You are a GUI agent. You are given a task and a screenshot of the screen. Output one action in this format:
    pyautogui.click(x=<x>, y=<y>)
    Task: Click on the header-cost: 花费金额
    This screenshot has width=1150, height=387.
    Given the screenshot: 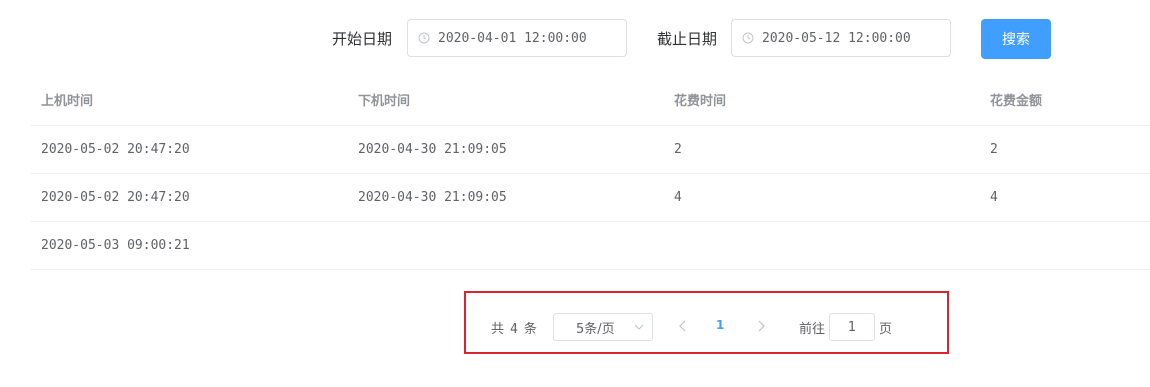 What is the action you would take?
    pyautogui.click(x=1016, y=101)
    